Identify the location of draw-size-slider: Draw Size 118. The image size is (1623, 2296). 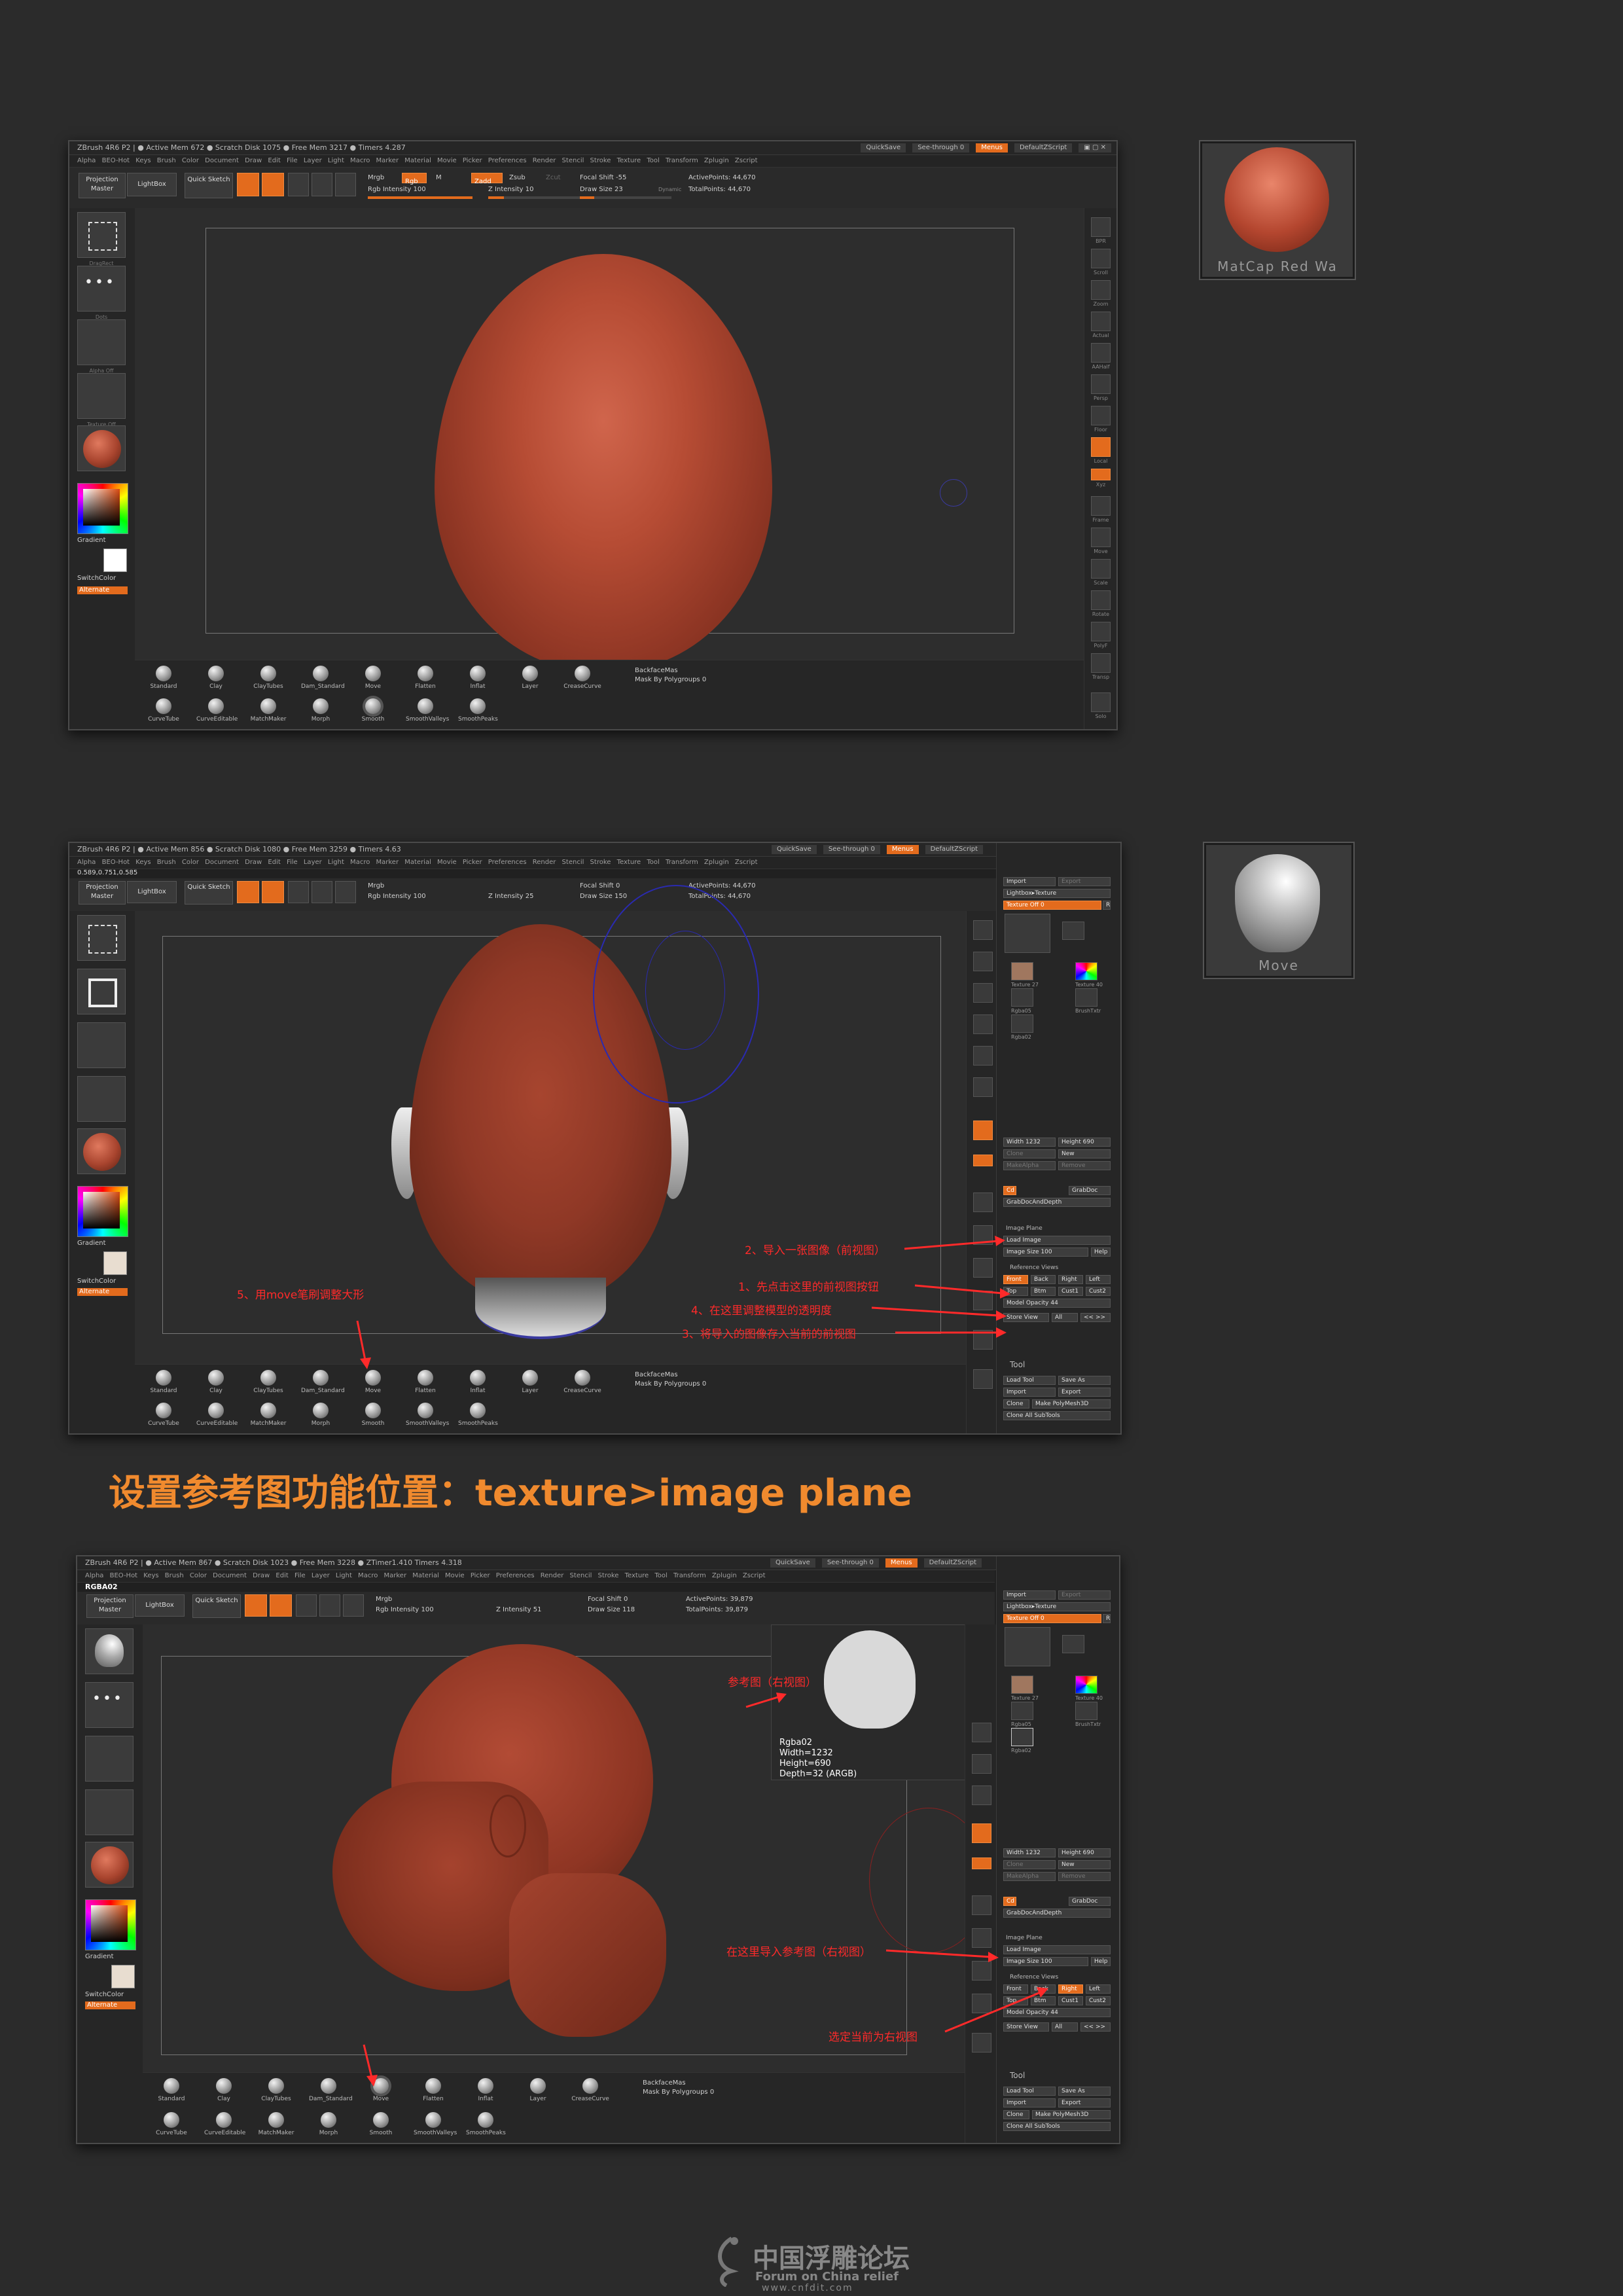
(611, 1610).